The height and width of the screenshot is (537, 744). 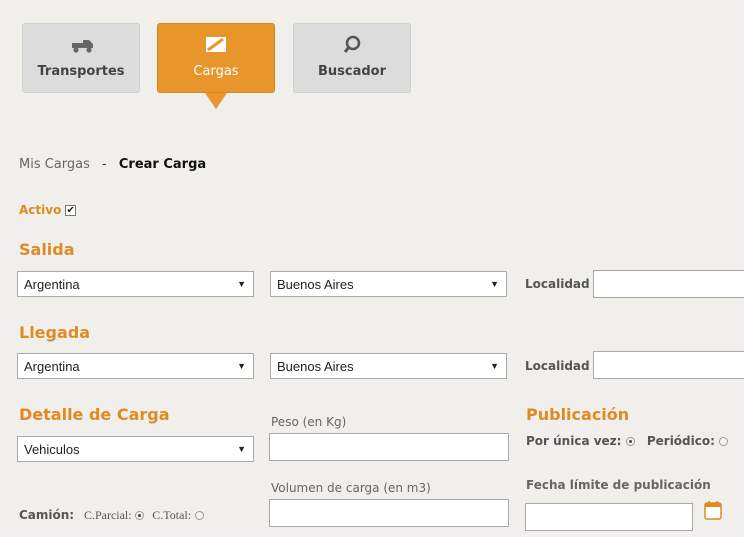 What do you see at coordinates (94, 414) in the screenshot?
I see `detalle-title: Detalle de Carga` at bounding box center [94, 414].